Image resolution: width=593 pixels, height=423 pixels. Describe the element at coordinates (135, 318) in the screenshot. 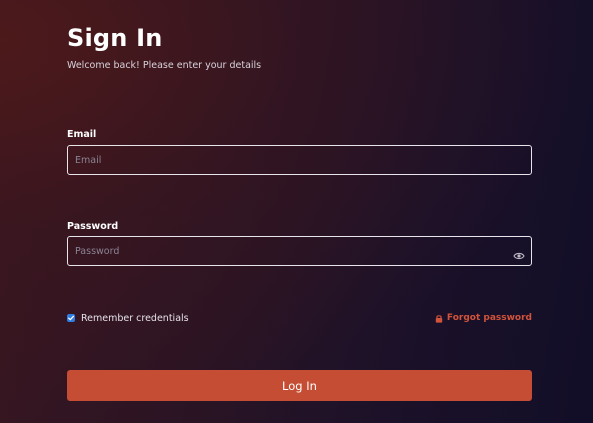

I see `remember-label: Remember credentials` at that location.